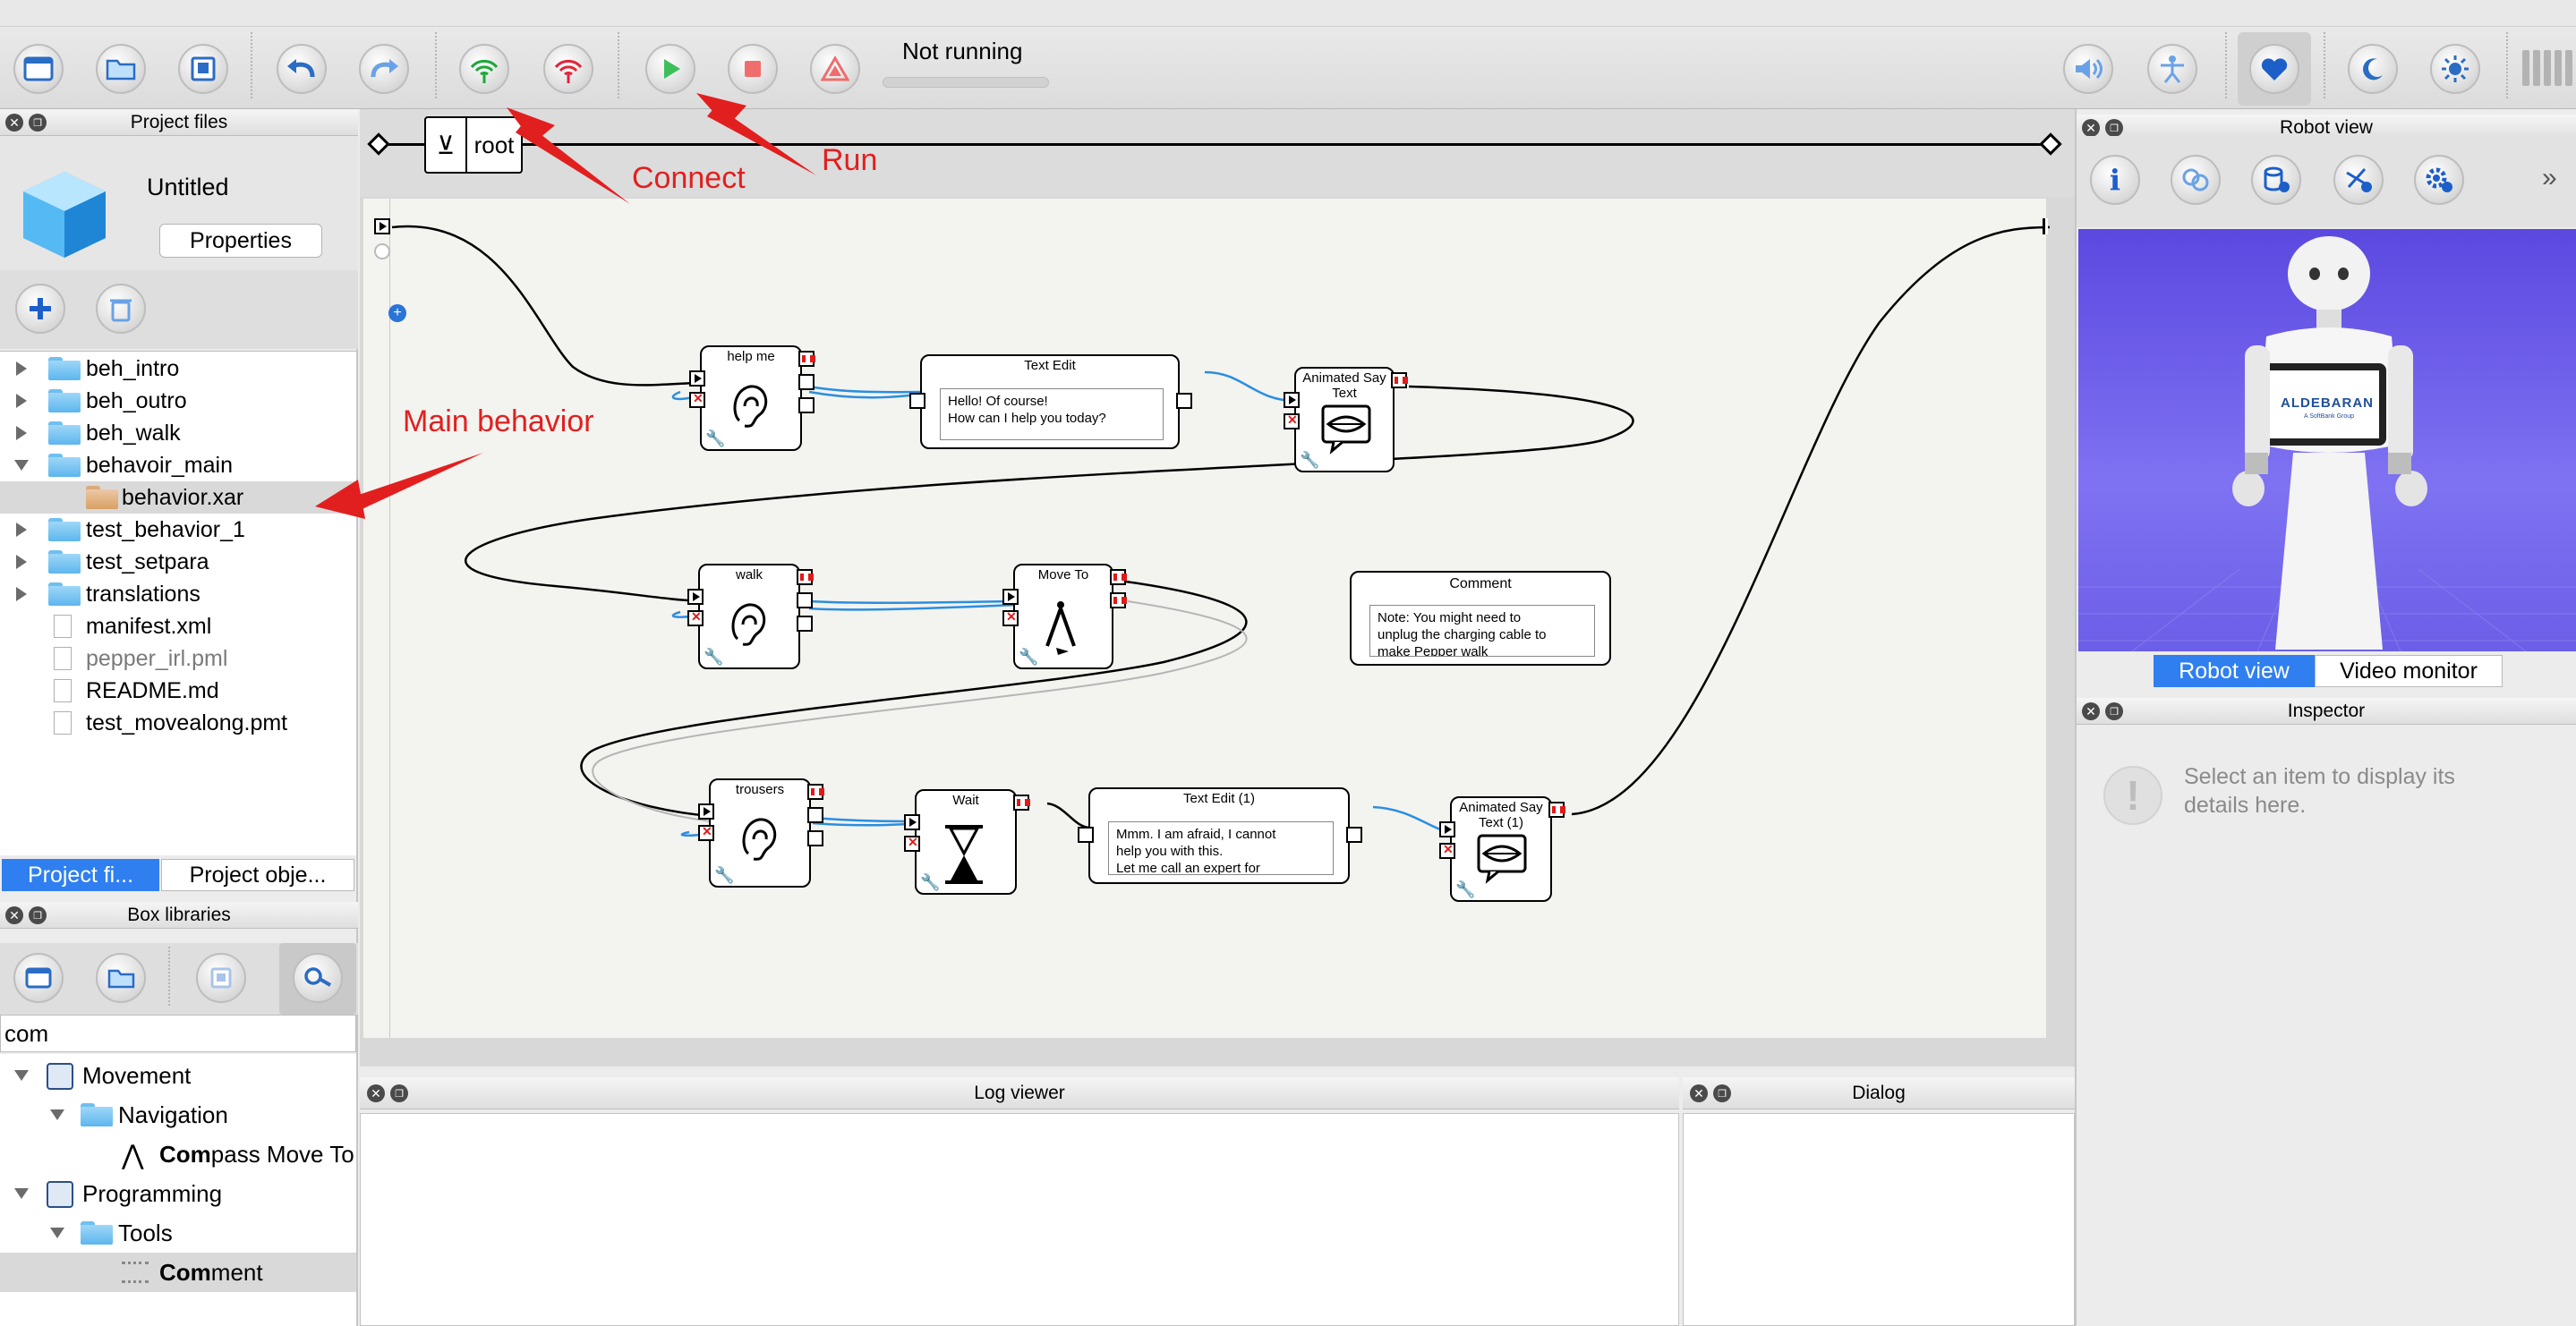 The height and width of the screenshot is (1326, 2576). I want to click on behavior-output-port, so click(2045, 226).